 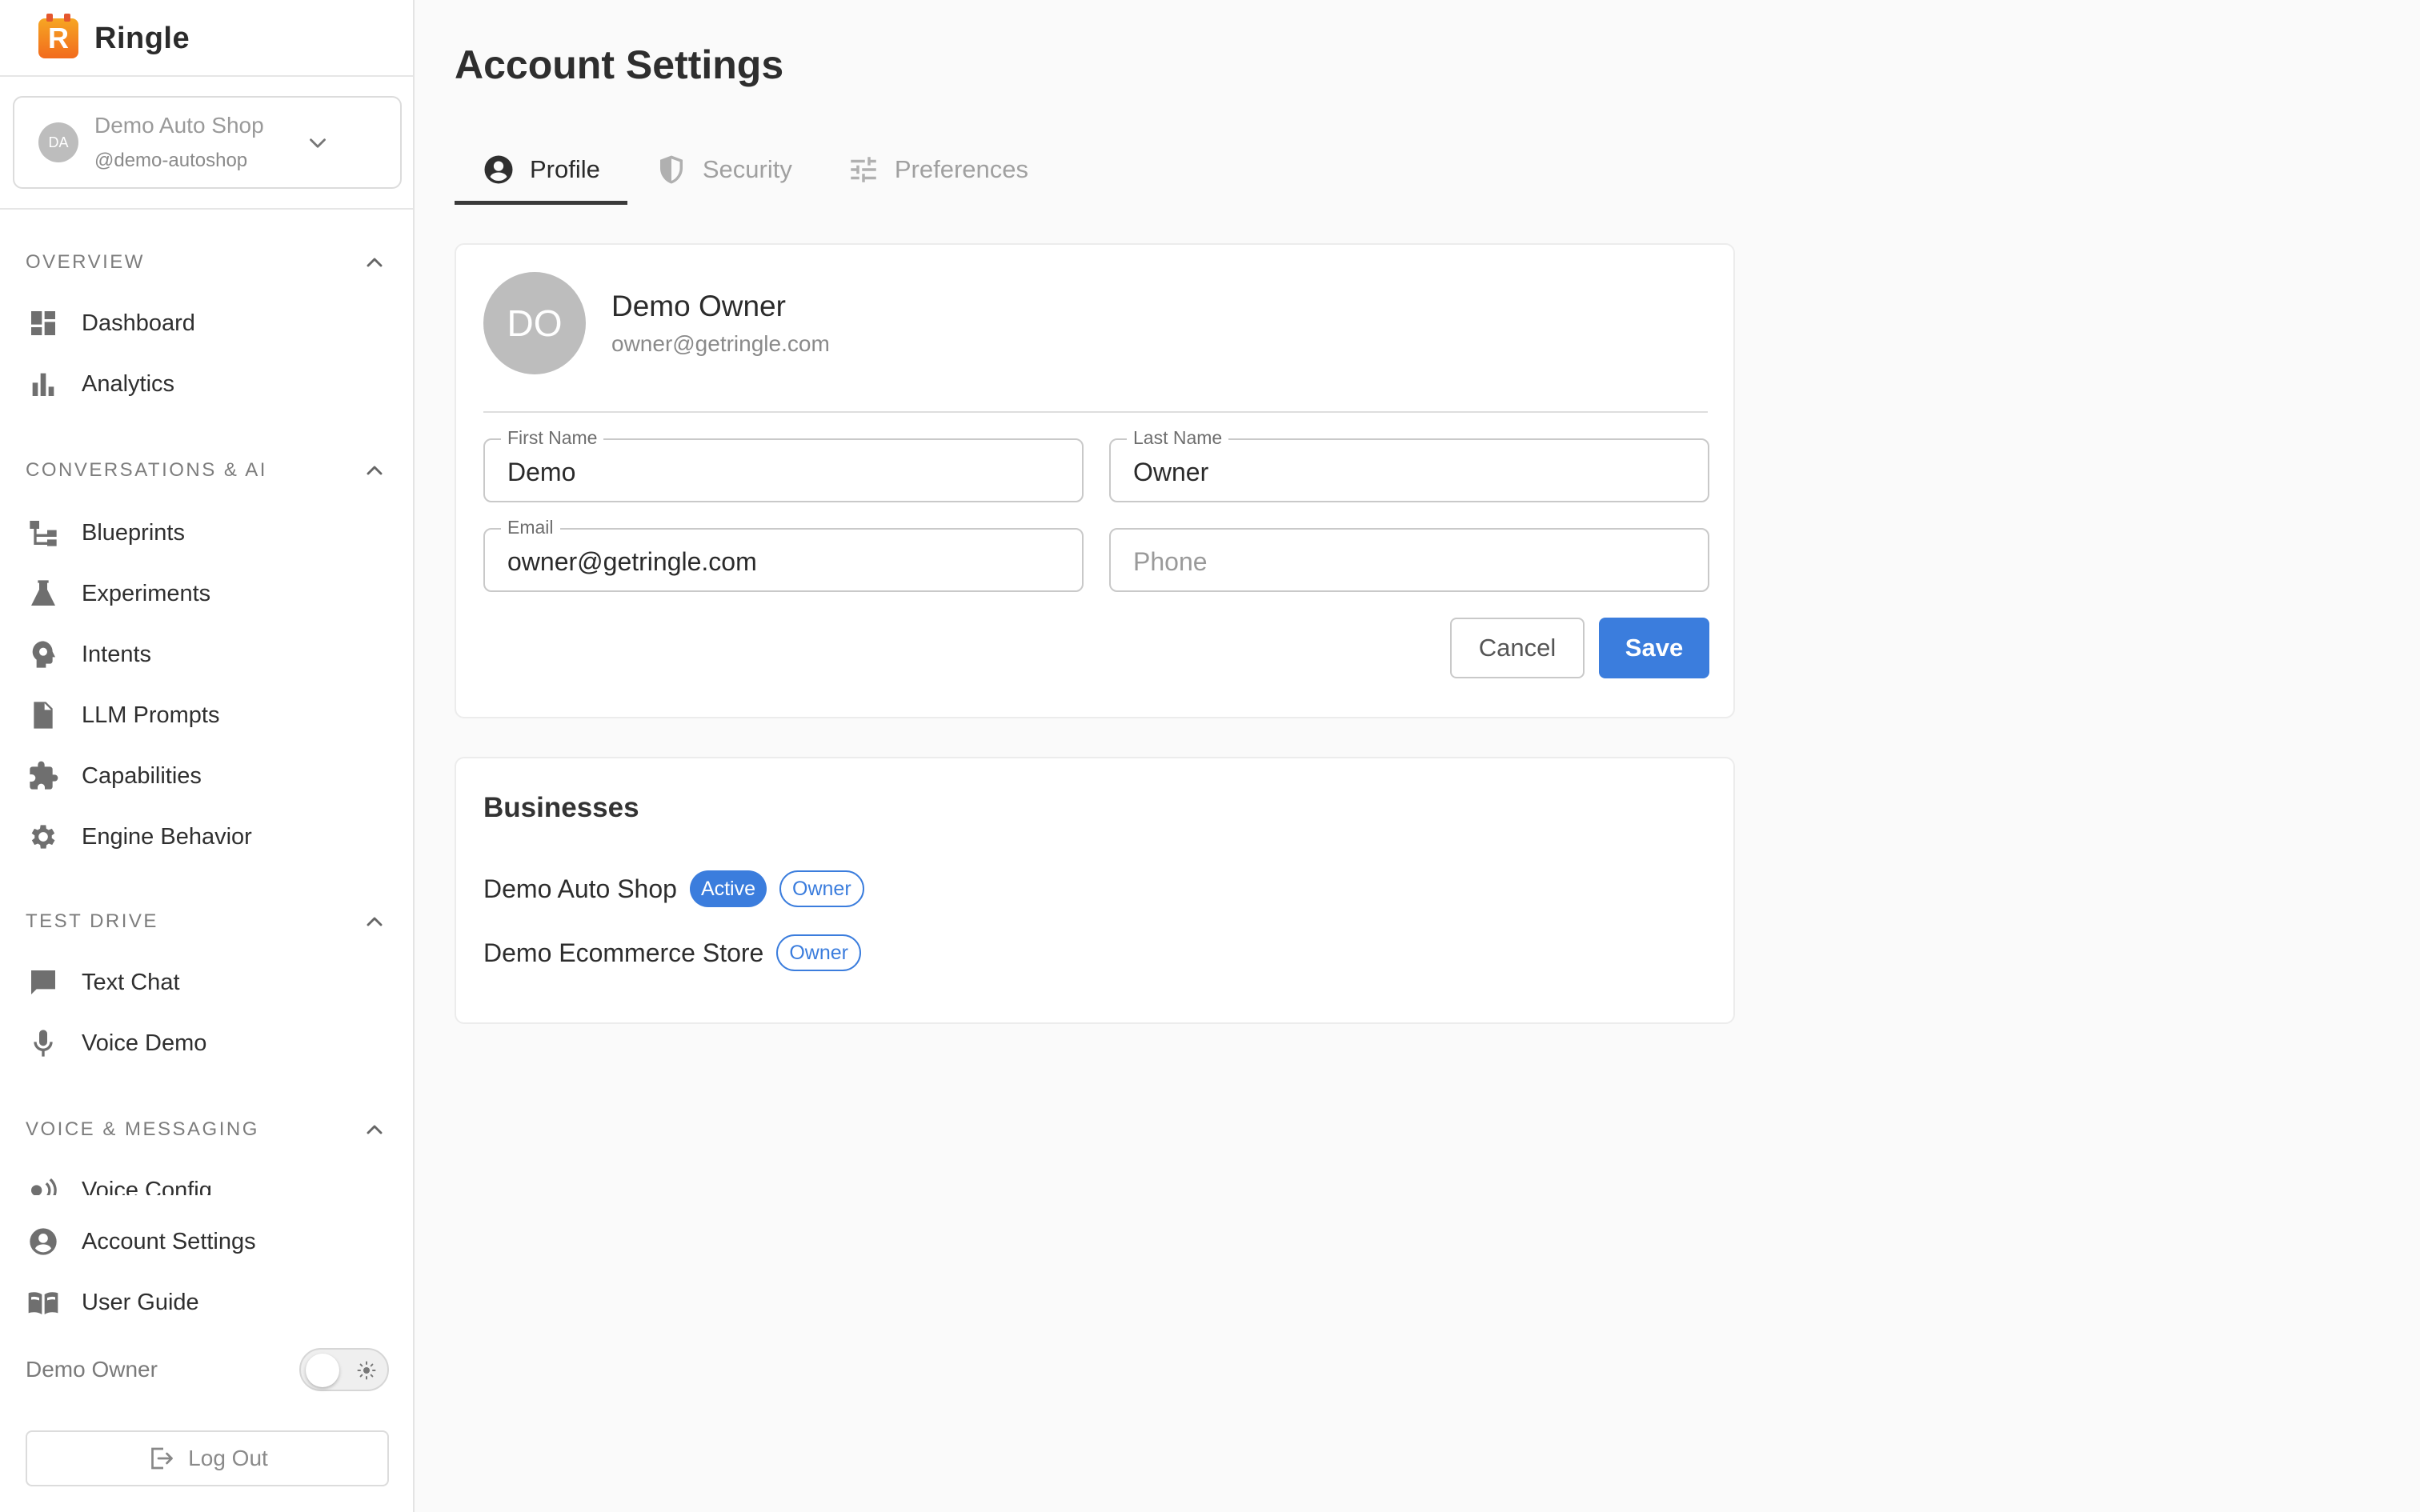 What do you see at coordinates (366, 1370) in the screenshot?
I see `sun-icon` at bounding box center [366, 1370].